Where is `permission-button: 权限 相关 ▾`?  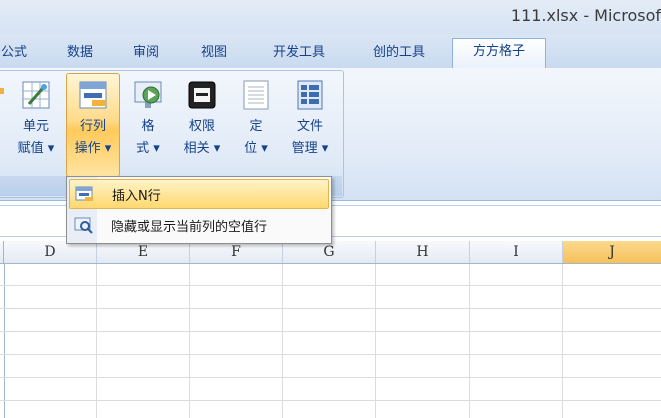
permission-button: 权限 相关 ▾ is located at coordinates (202, 122).